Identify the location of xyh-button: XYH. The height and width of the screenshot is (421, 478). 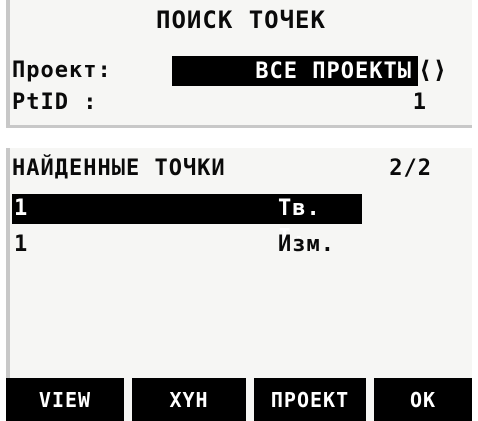
(189, 399).